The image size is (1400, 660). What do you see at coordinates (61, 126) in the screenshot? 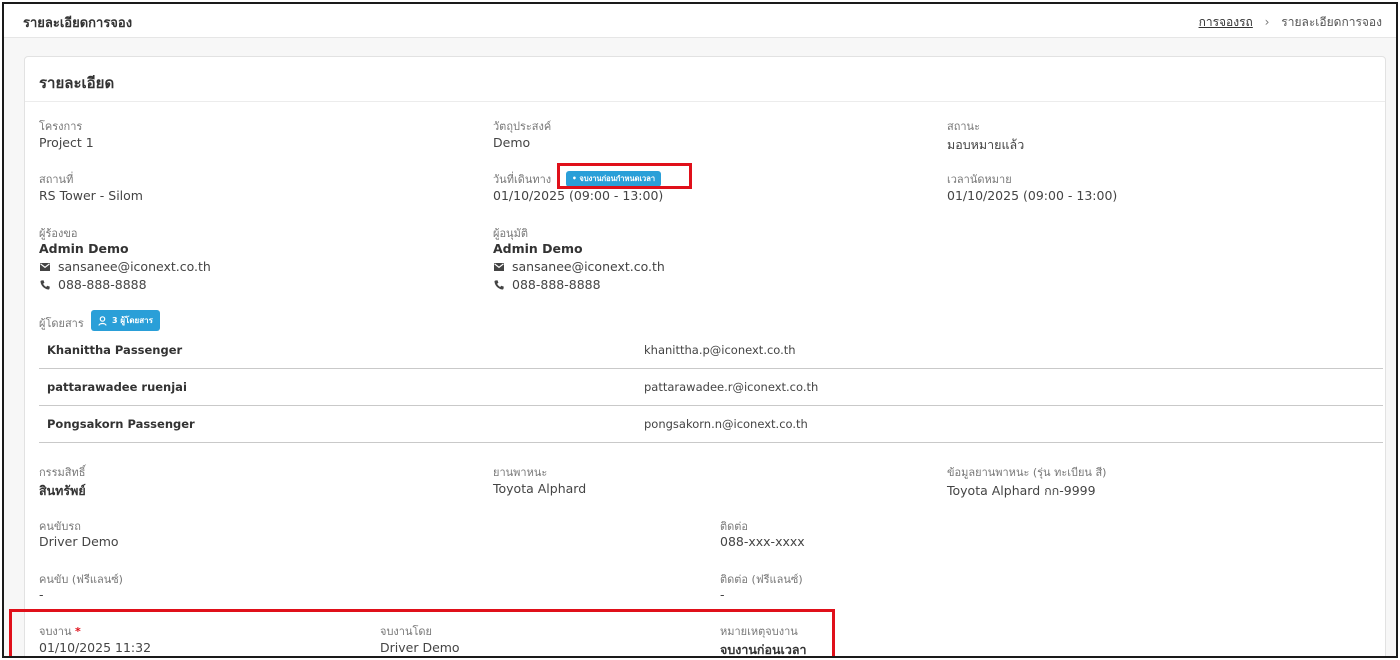
I see `project-label: โครงการ` at bounding box center [61, 126].